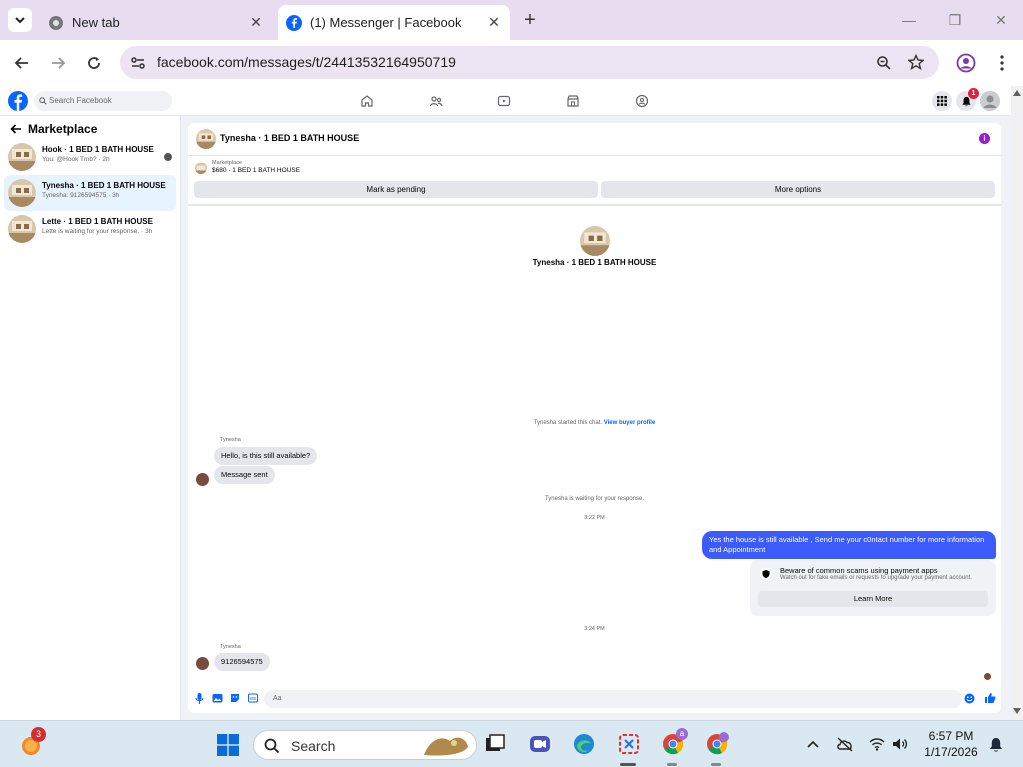 The image size is (1023, 767). What do you see at coordinates (266, 456) in the screenshot?
I see `incoming-message: Hello, is this still available?` at bounding box center [266, 456].